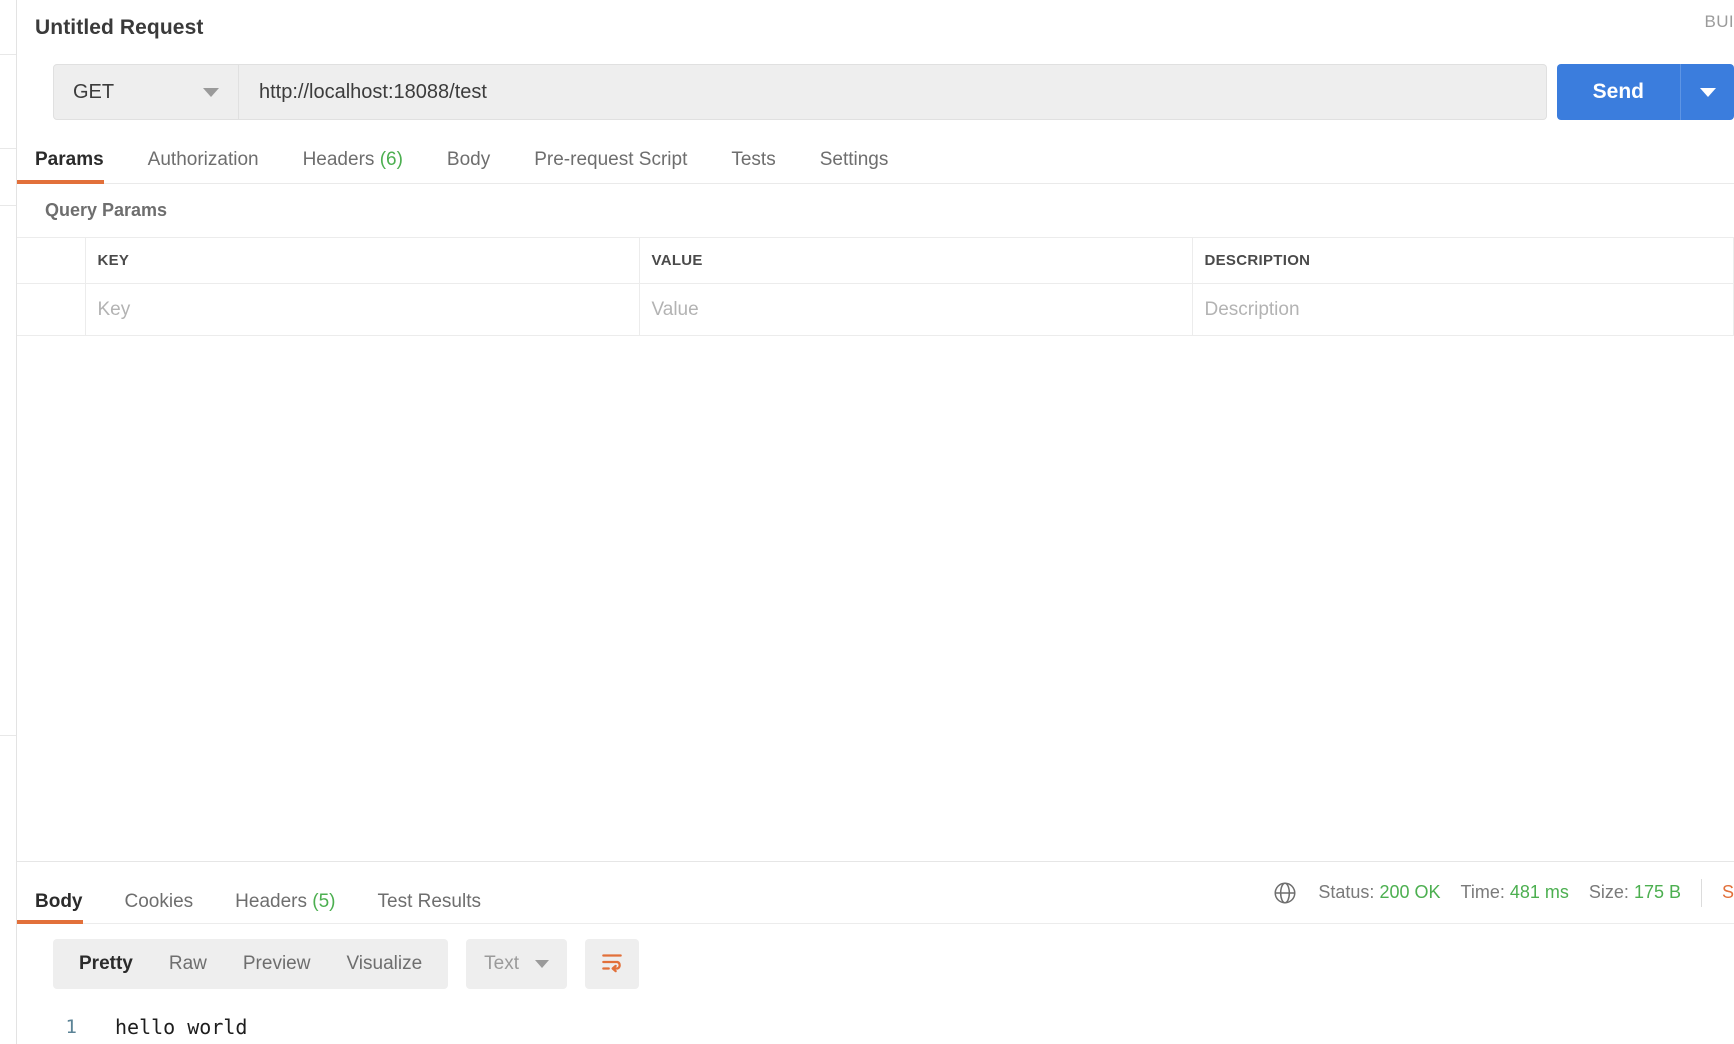  I want to click on query-params-heading: Query Params, so click(106, 210).